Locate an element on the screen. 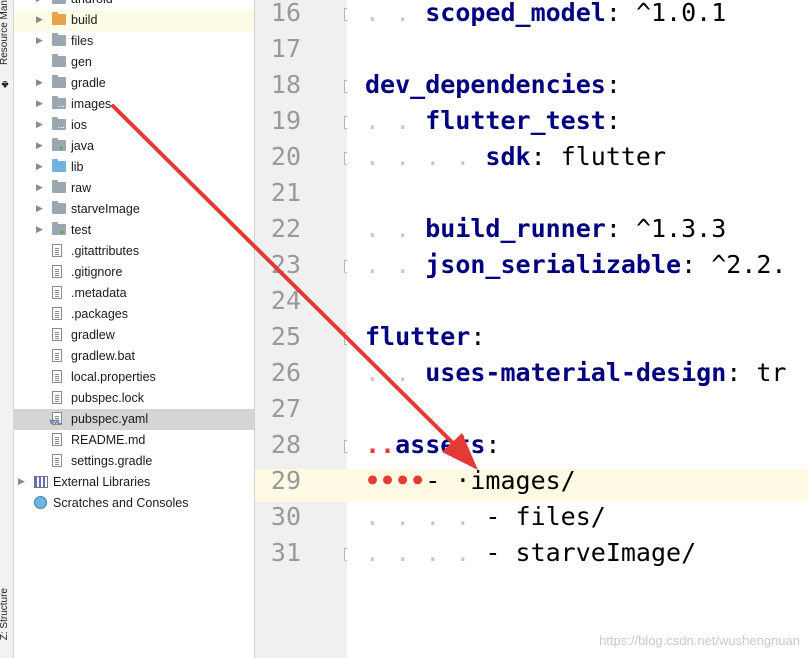 The image size is (808, 658). tree-item-lib: ▶ lib is located at coordinates (134, 167).